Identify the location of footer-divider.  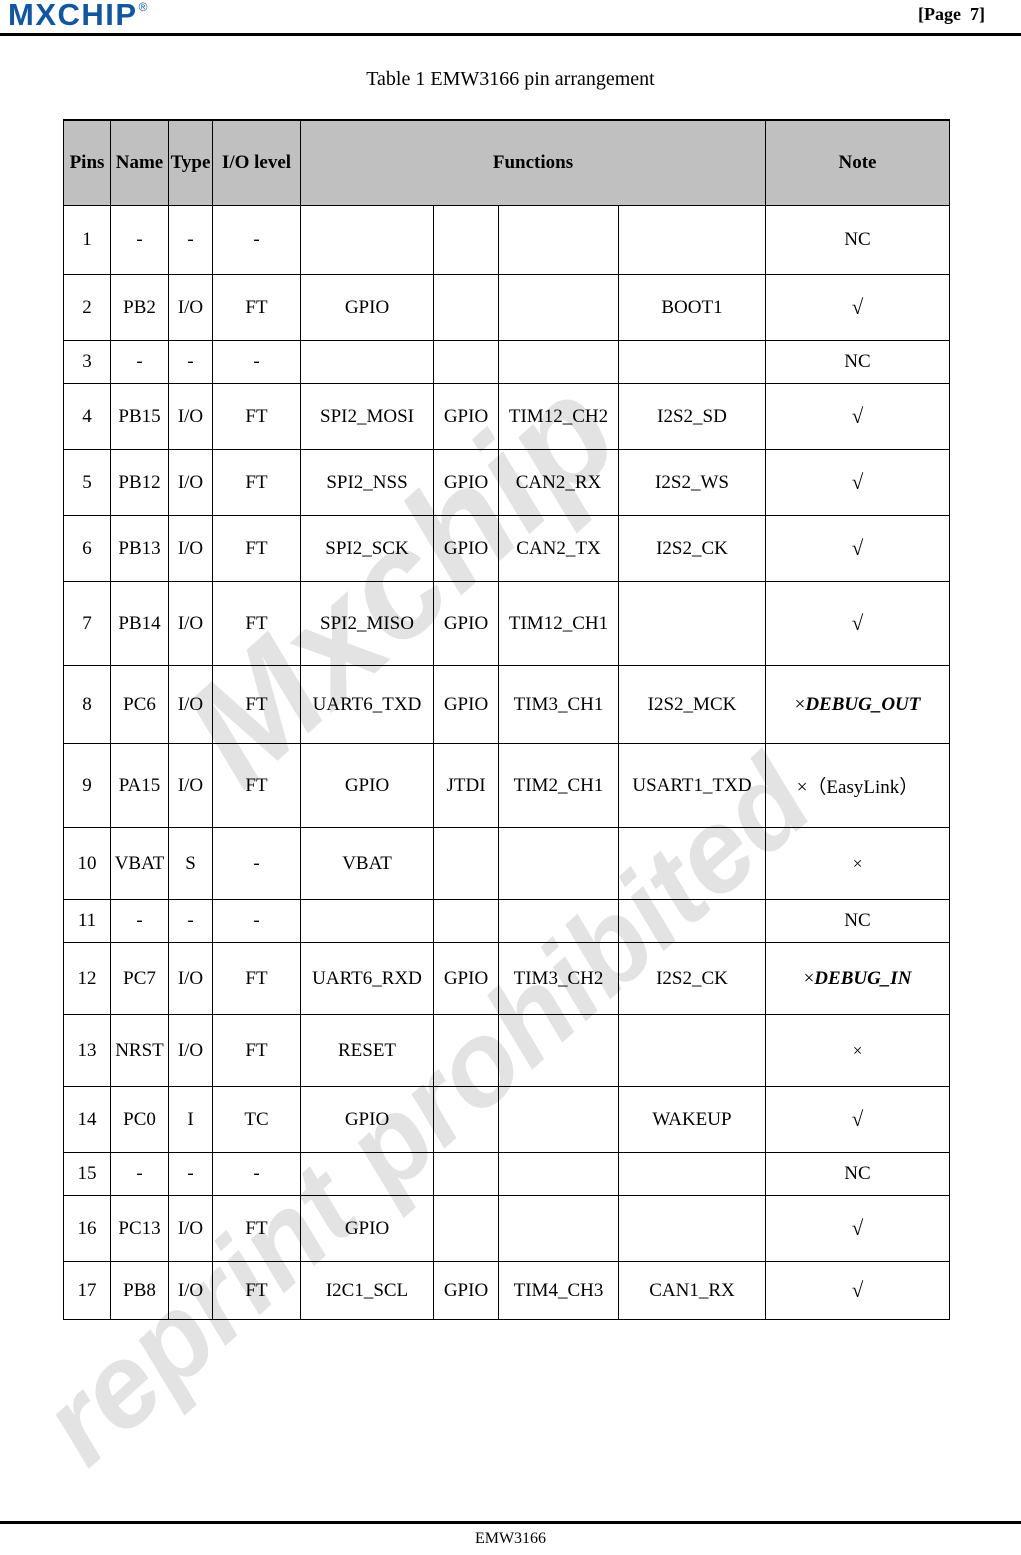
(510, 1522).